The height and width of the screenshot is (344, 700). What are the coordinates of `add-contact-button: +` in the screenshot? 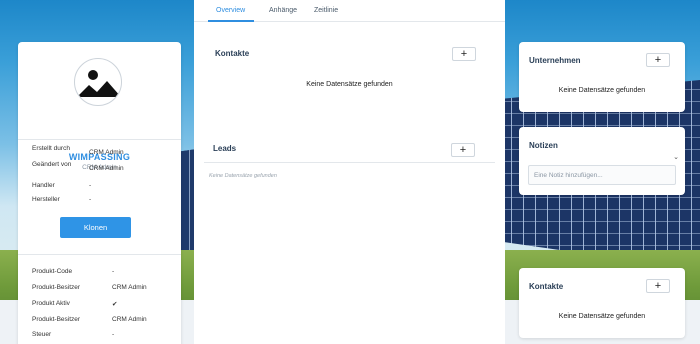 It's located at (464, 54).